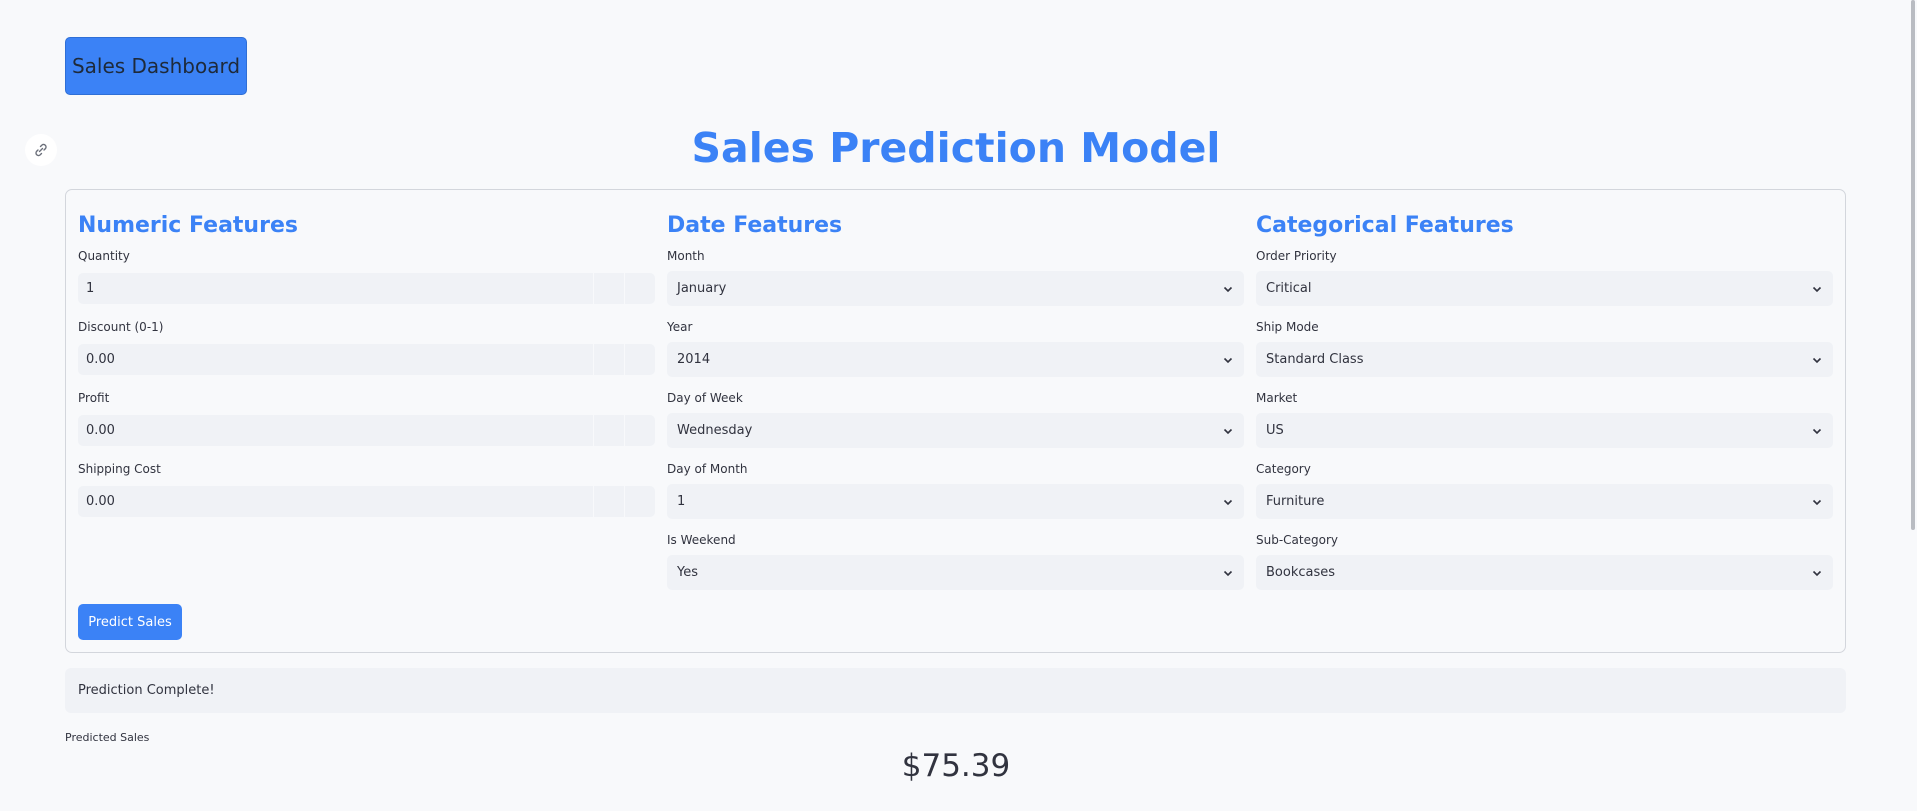 The height and width of the screenshot is (811, 1917). I want to click on shipping-cost-field: Shipping Cost 0.00, so click(366, 497).